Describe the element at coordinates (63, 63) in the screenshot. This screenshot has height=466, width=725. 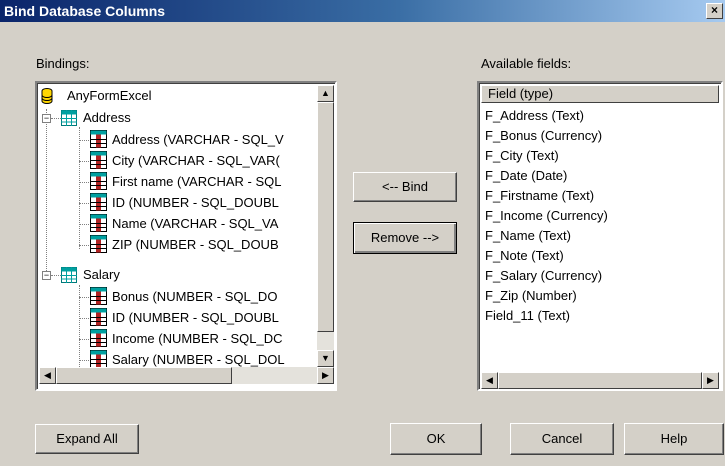
I see `bindings-label: Bindings:` at that location.